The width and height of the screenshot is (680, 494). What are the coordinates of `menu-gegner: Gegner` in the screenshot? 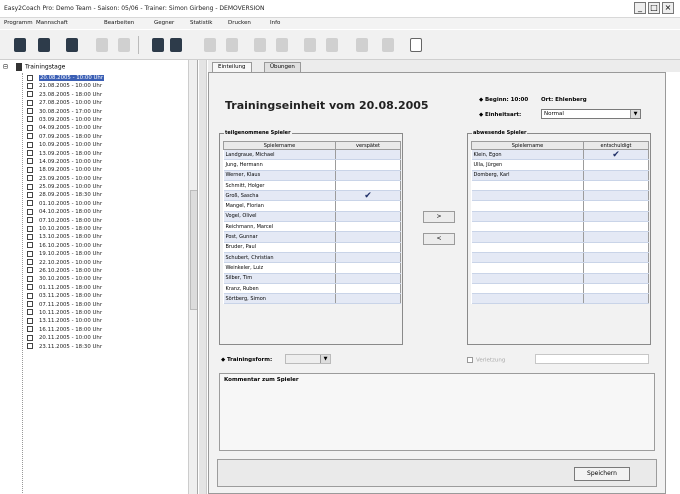 It's located at (164, 23).